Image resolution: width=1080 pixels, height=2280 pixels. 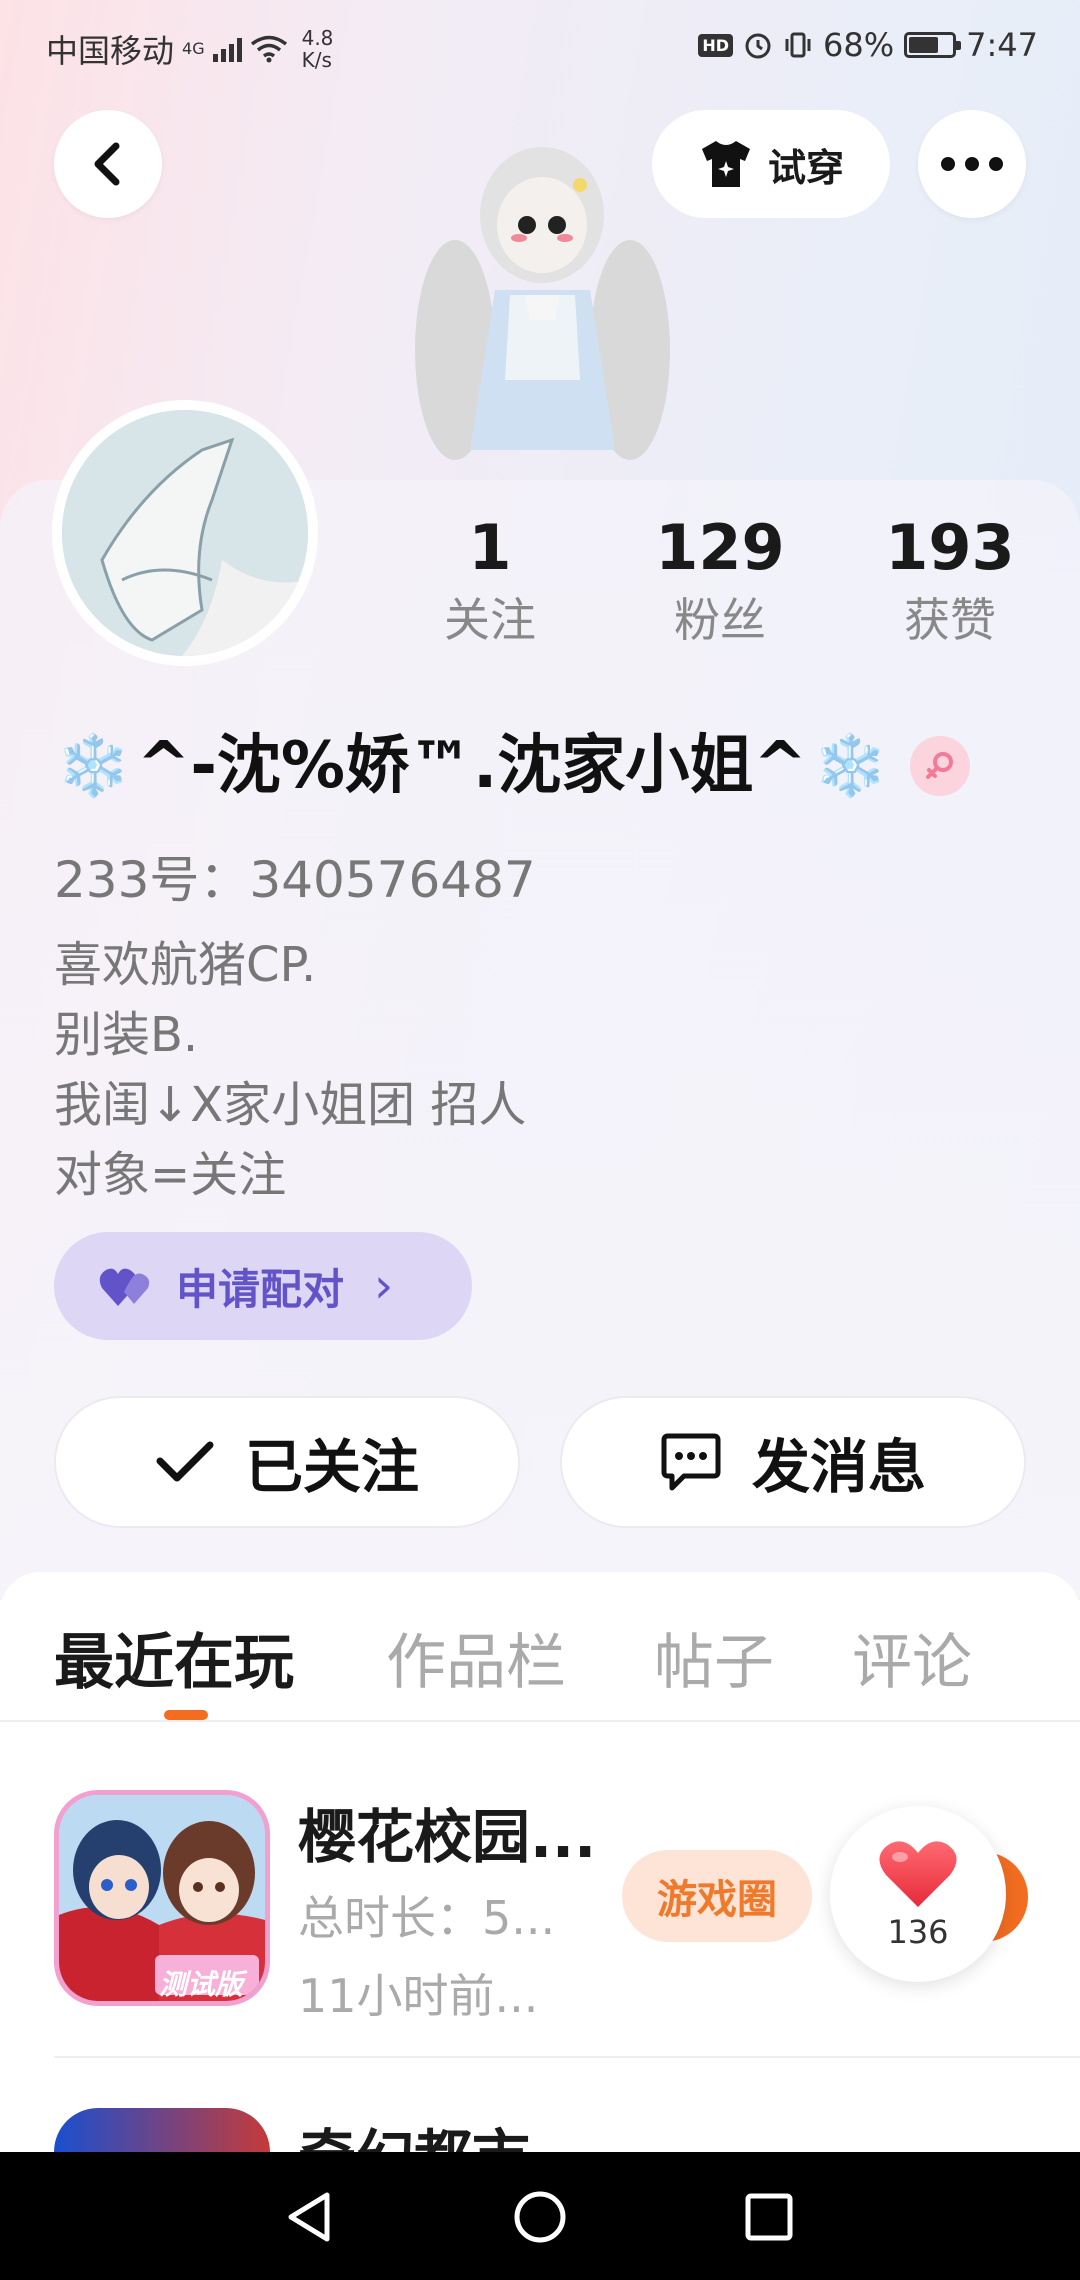 What do you see at coordinates (540, 1721) in the screenshot?
I see `tab-divider` at bounding box center [540, 1721].